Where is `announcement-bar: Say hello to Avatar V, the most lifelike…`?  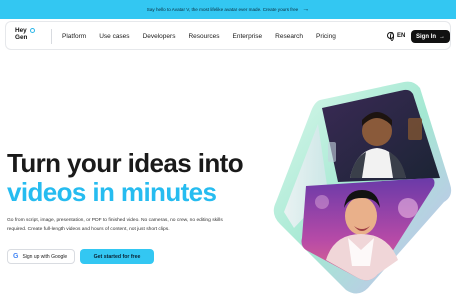
announcement-bar: Say hello to Avatar V, the most lifelike… is located at coordinates (228, 9).